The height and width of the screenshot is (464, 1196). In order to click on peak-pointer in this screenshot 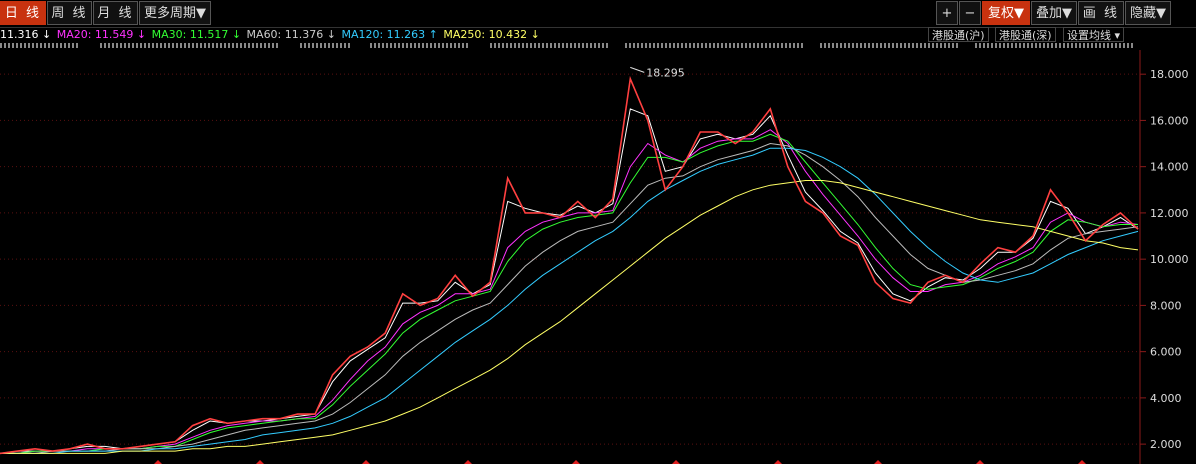, I will do `click(637, 69)`.